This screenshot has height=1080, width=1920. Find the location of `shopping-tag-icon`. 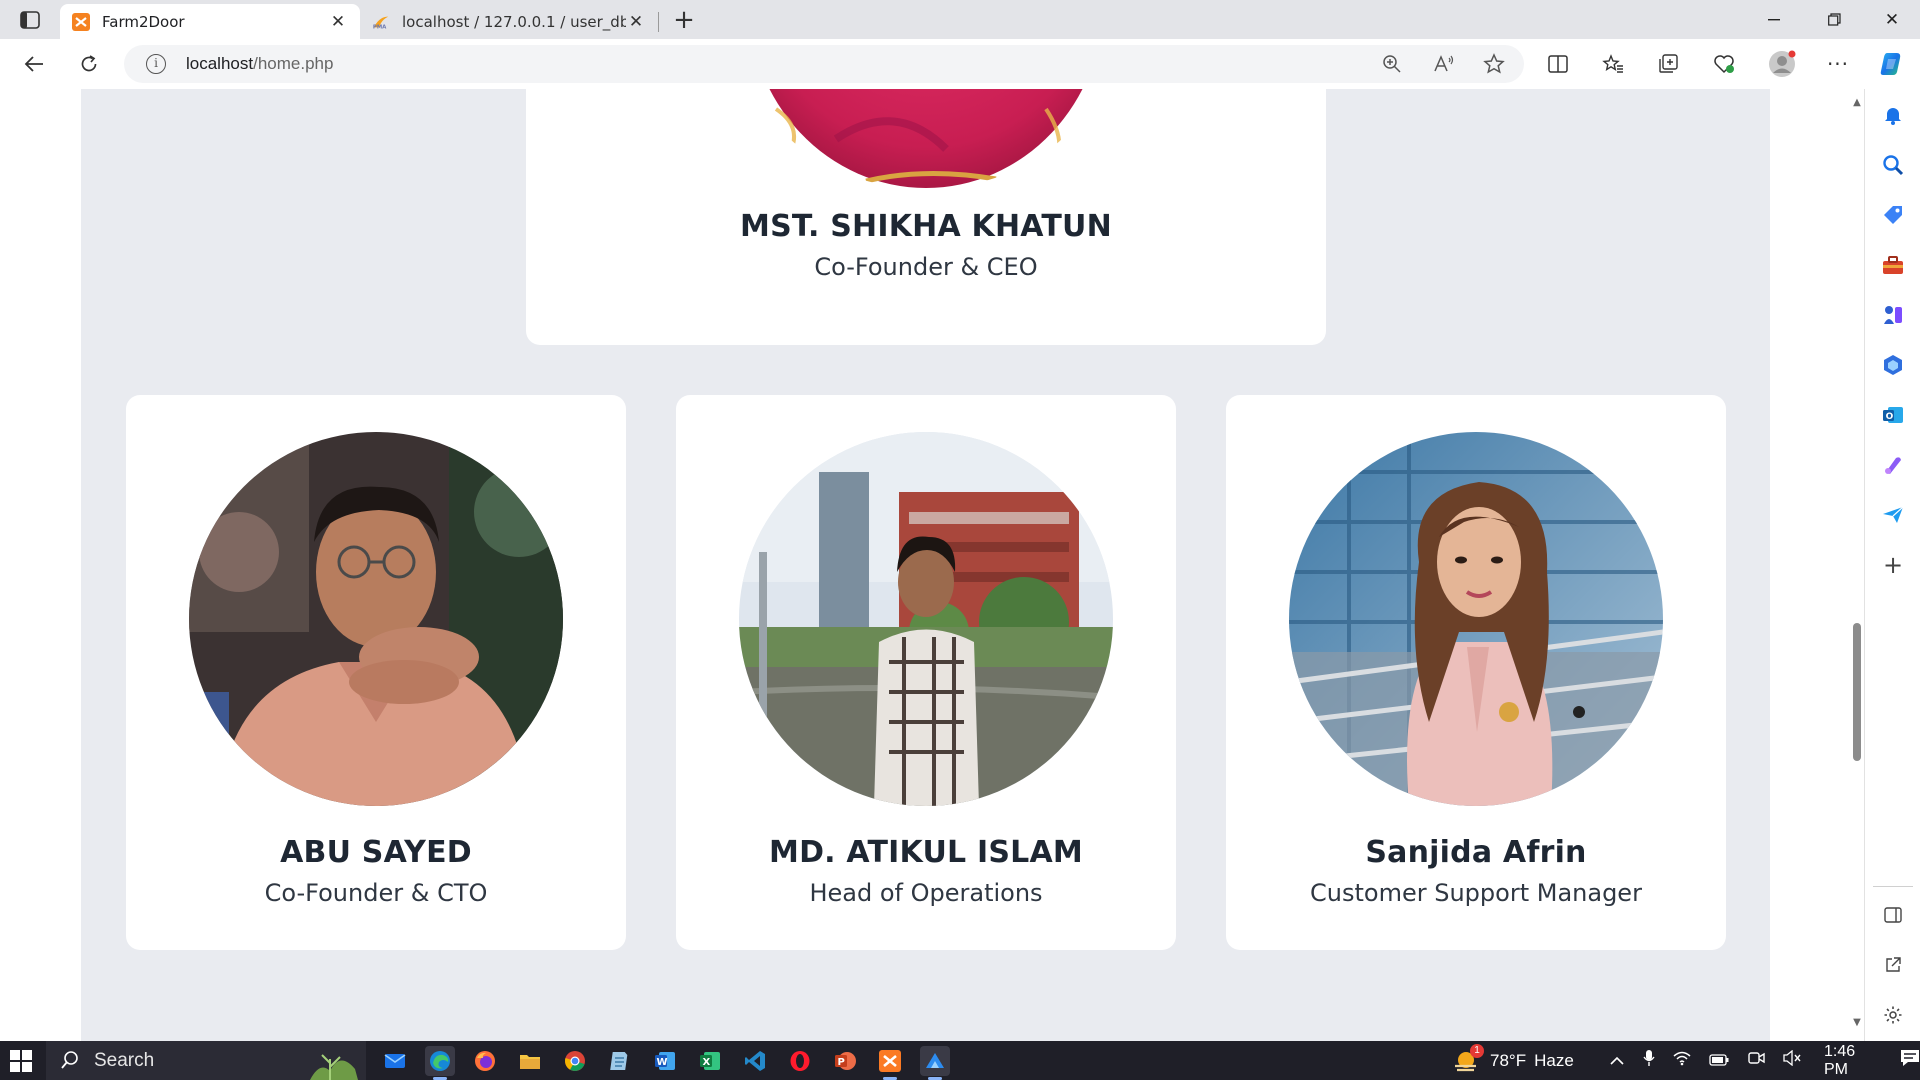

shopping-tag-icon is located at coordinates (1893, 215).